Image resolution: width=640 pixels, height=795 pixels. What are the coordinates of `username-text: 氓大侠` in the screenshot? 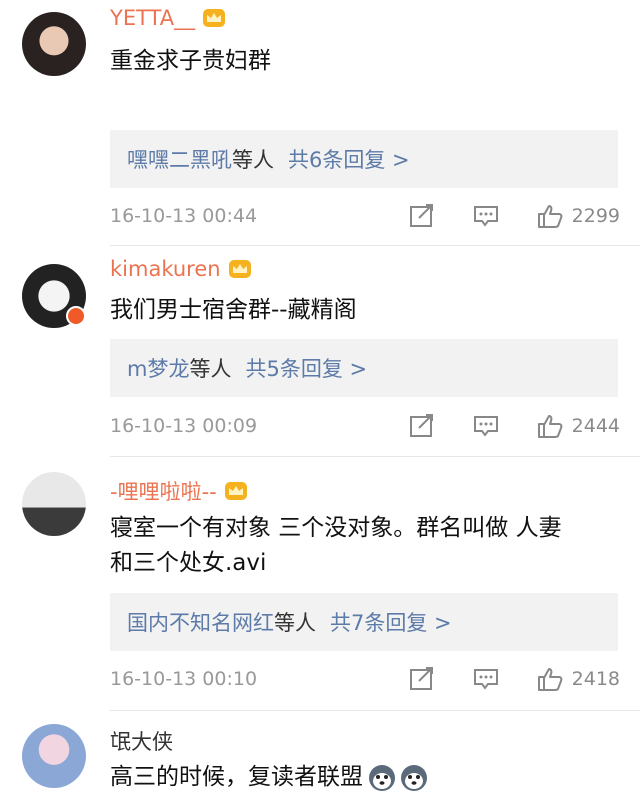 It's located at (141, 741).